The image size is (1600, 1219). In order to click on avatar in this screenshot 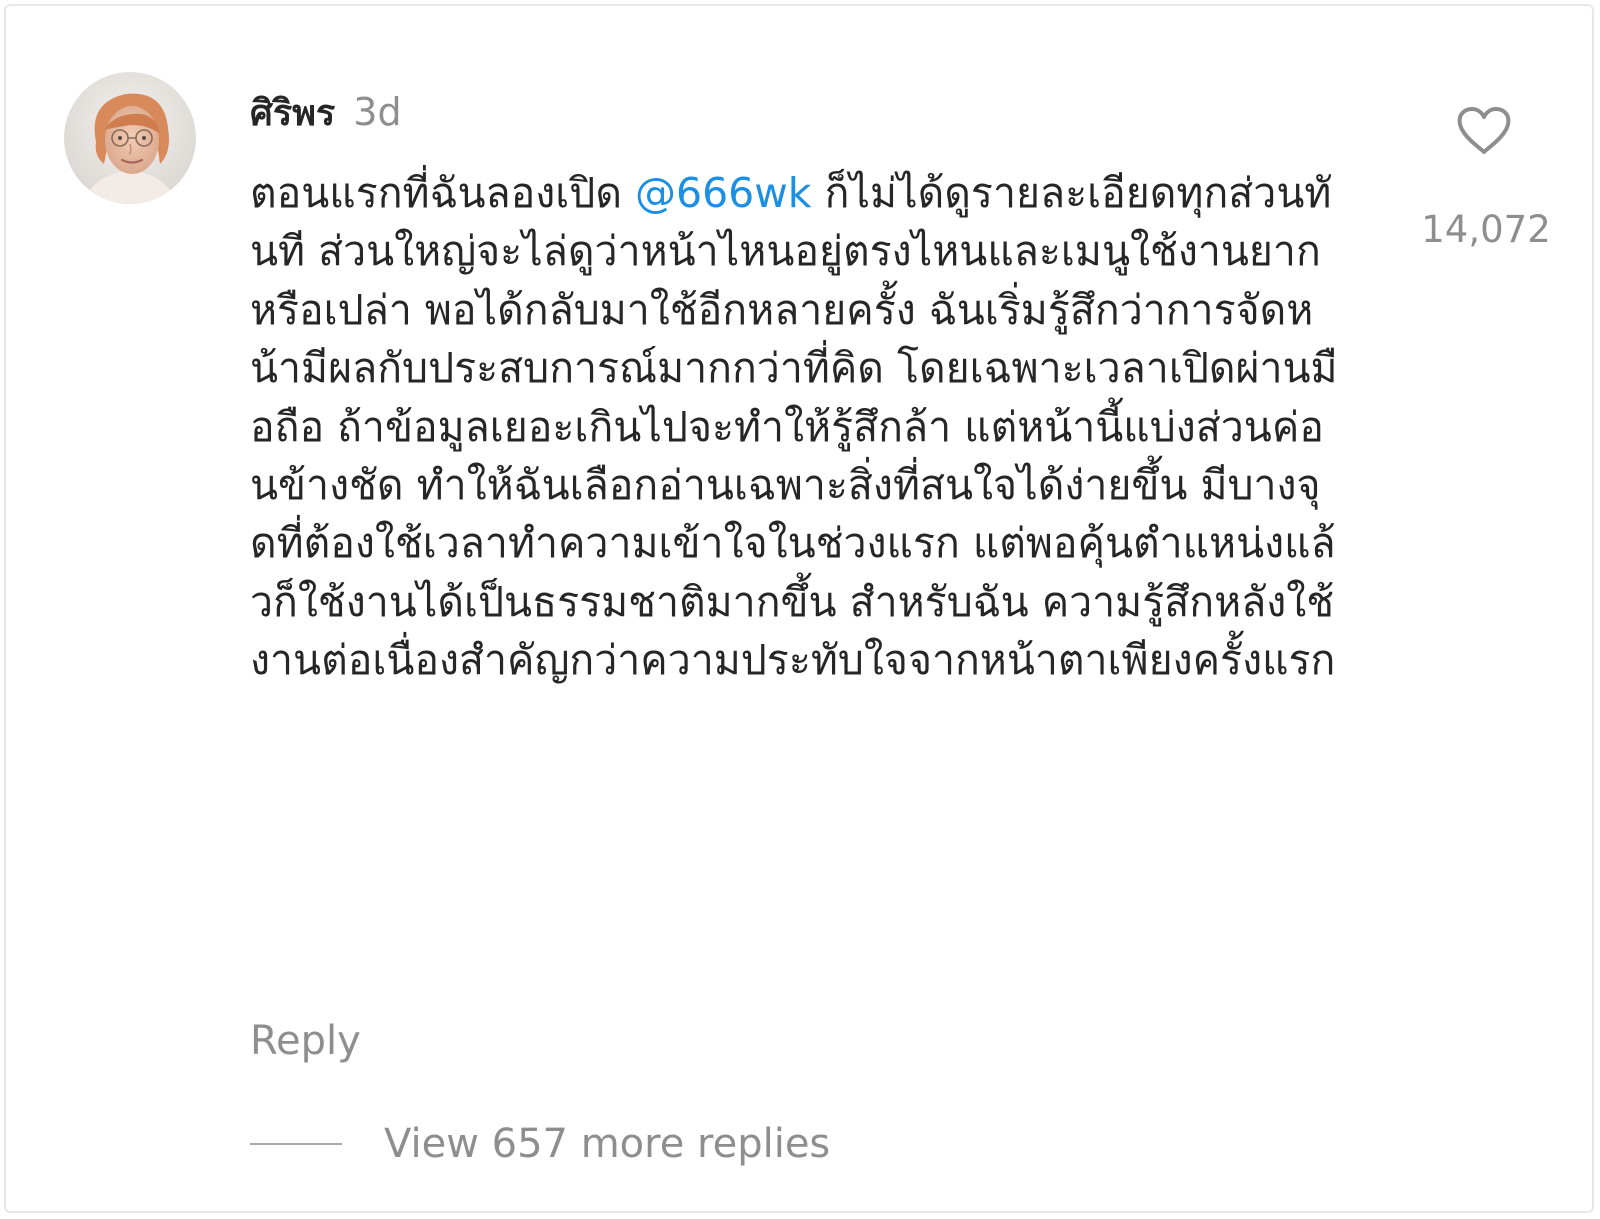, I will do `click(130, 138)`.